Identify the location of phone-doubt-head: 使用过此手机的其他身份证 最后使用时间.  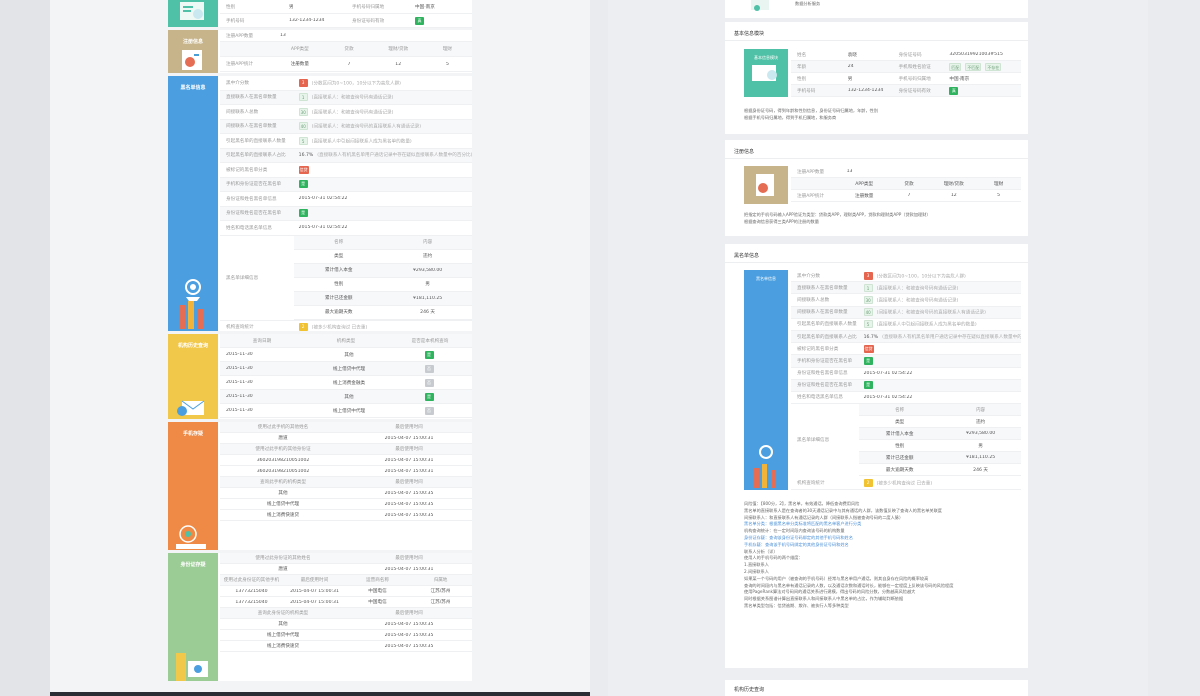
(346, 449).